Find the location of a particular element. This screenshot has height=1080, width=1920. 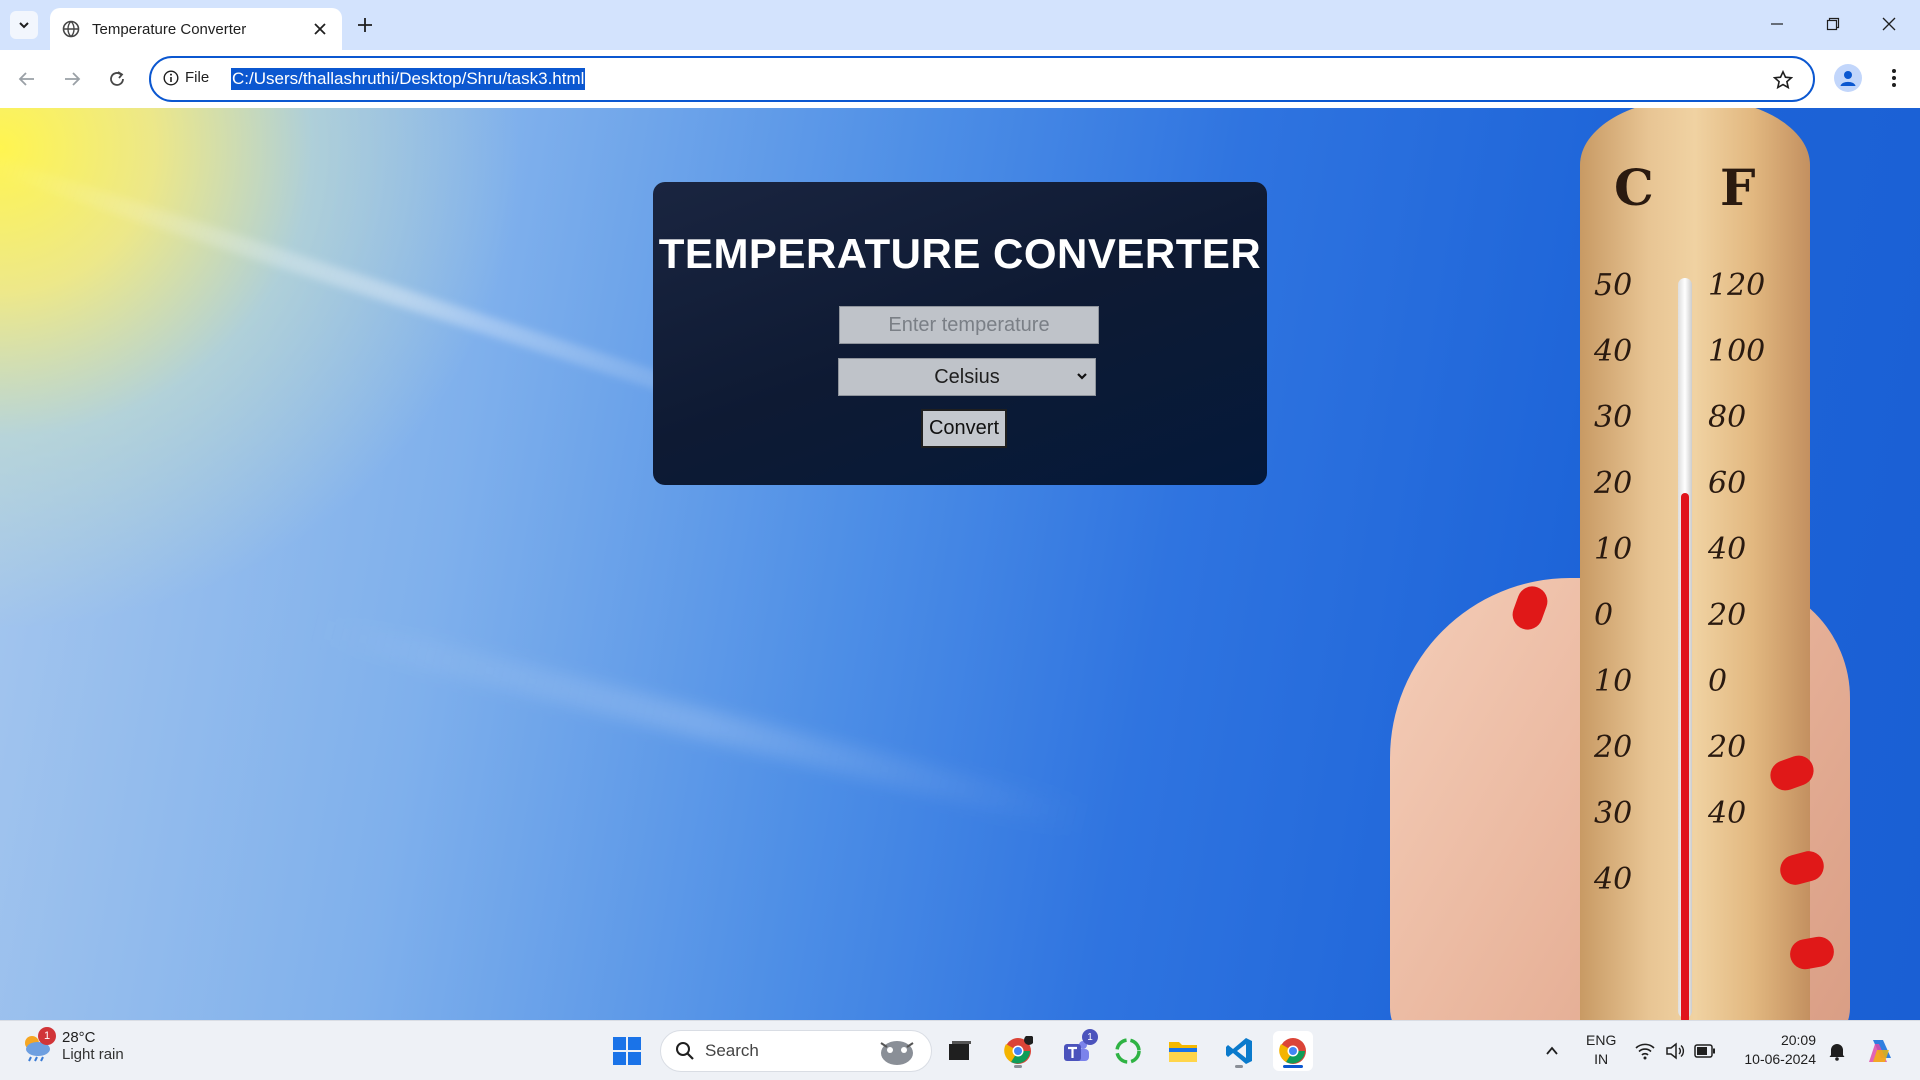

convert-button: Convert is located at coordinates (964, 428).